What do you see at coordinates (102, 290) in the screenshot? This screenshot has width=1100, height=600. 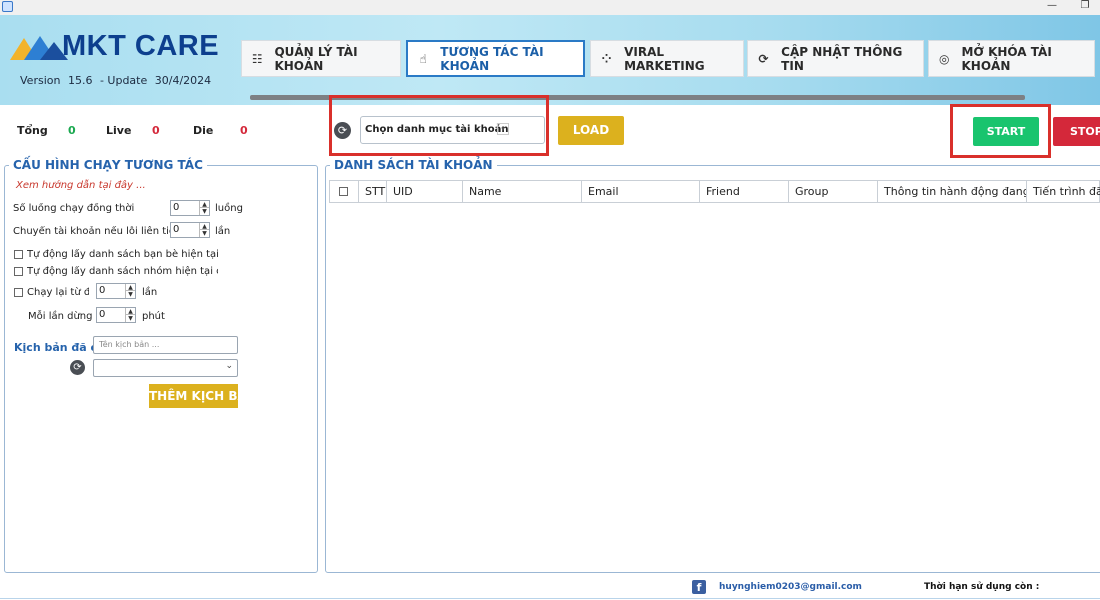 I see `rerun-value: 0` at bounding box center [102, 290].